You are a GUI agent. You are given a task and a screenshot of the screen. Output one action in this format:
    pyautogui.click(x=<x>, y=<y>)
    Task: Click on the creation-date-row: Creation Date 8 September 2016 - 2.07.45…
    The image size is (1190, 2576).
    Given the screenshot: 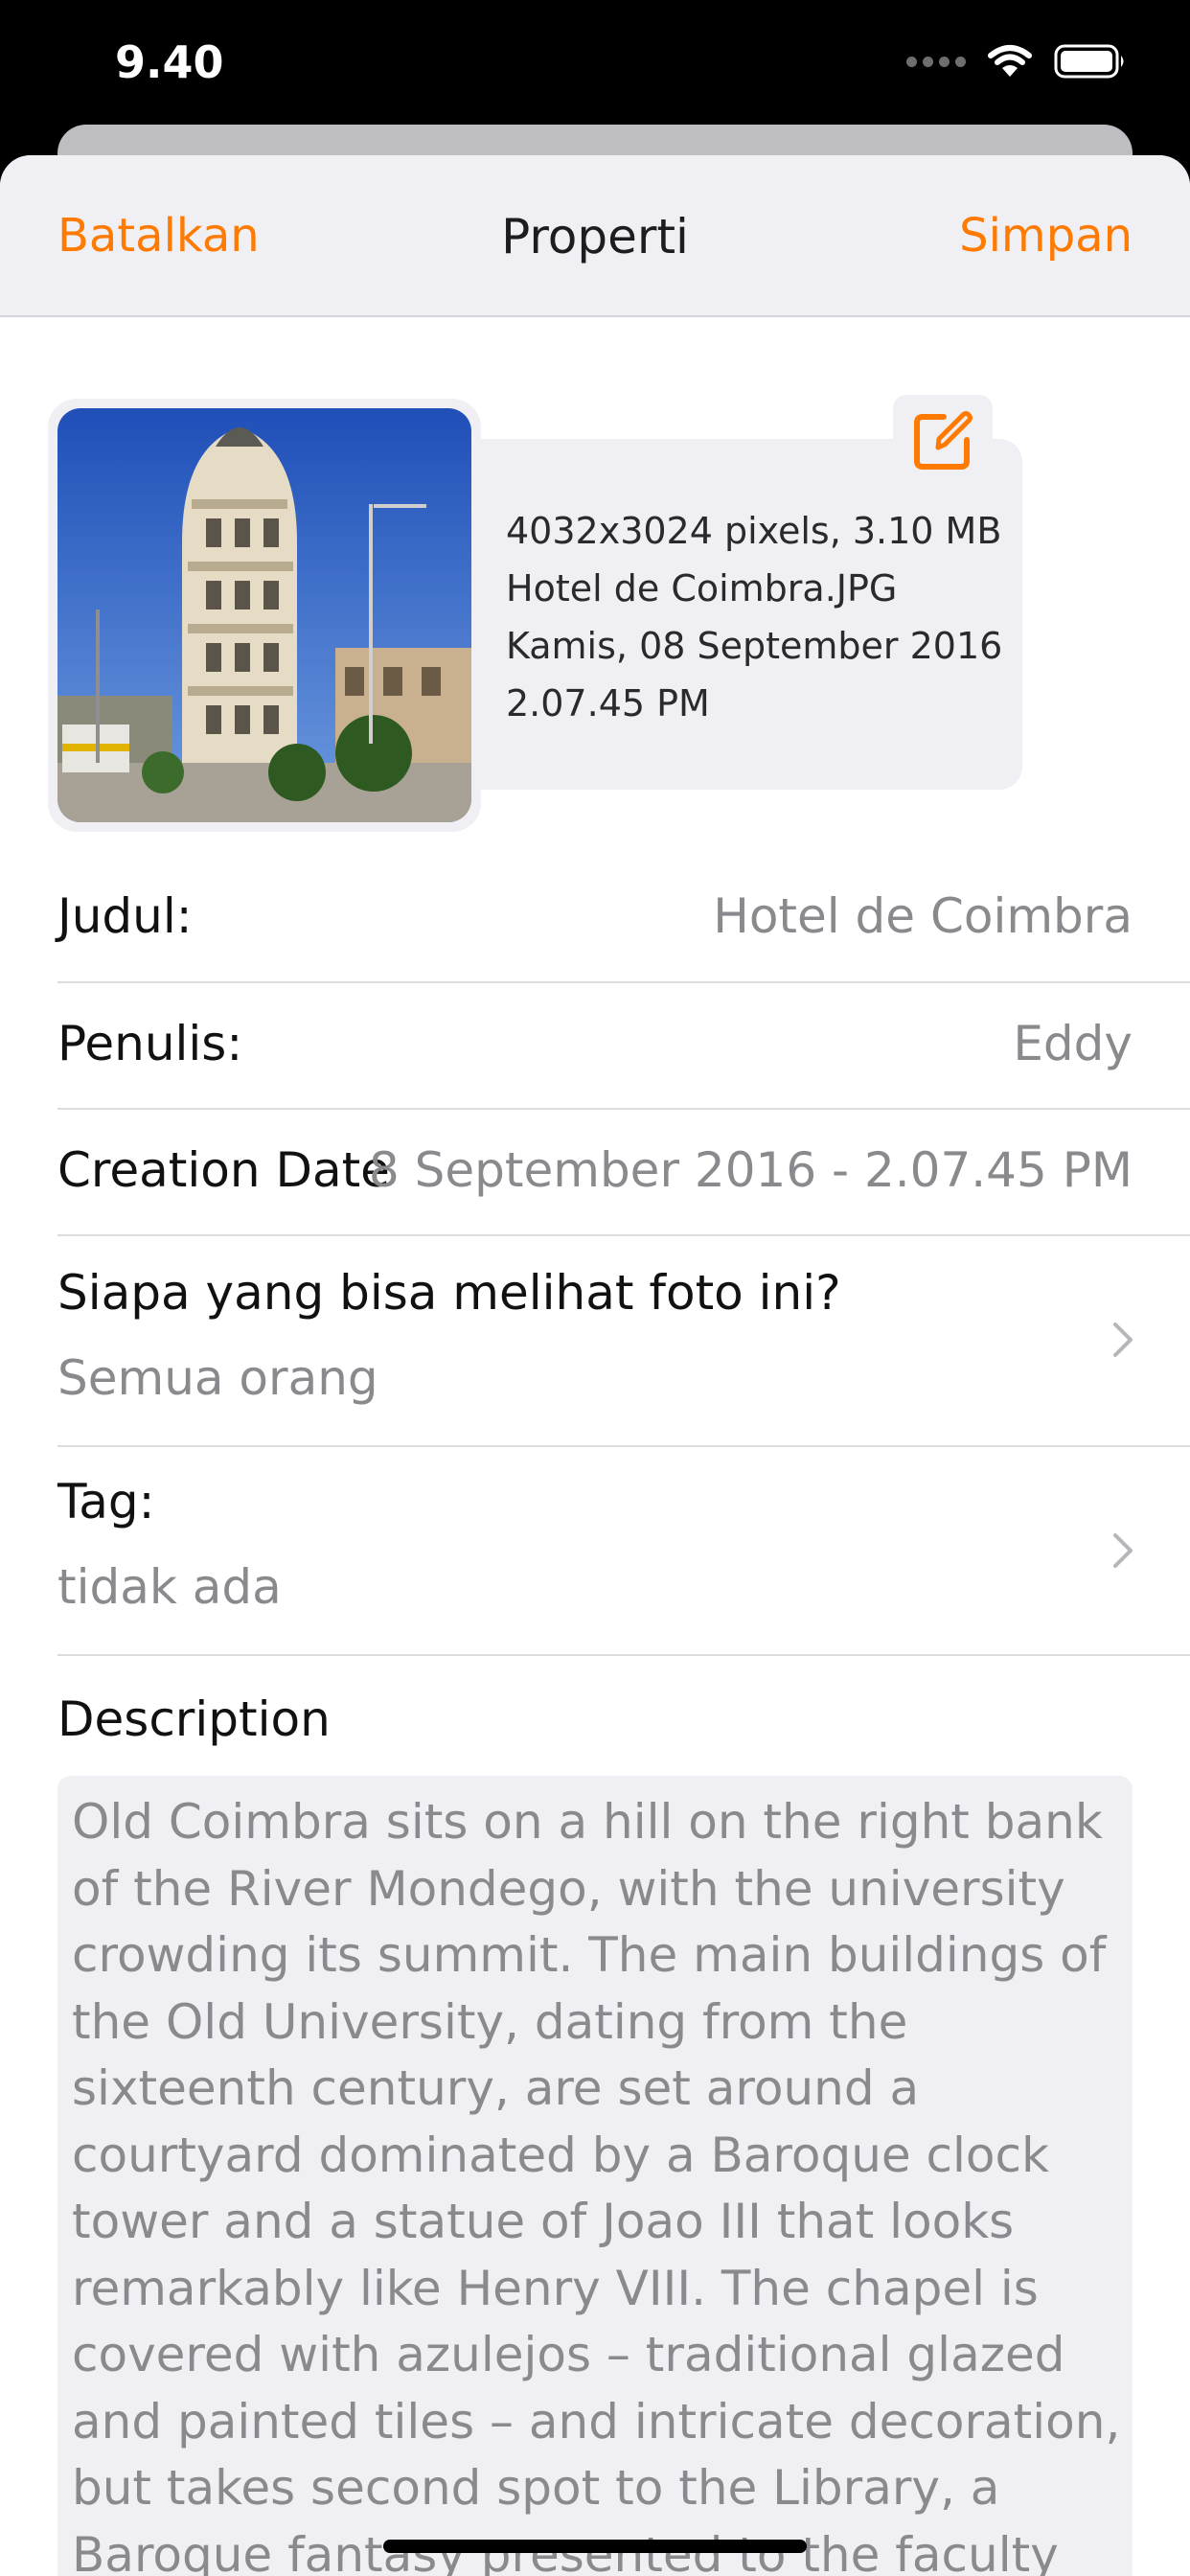 What is the action you would take?
    pyautogui.click(x=623, y=1173)
    